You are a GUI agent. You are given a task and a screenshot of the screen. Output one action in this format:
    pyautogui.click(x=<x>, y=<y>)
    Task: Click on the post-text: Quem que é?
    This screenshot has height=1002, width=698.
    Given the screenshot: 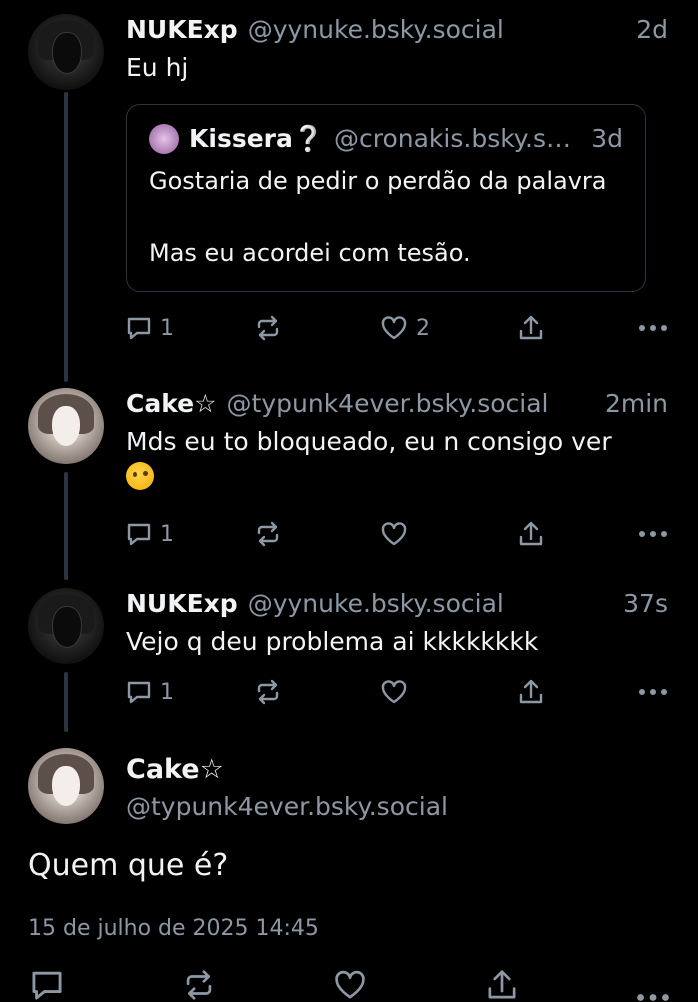 What is the action you would take?
    pyautogui.click(x=128, y=865)
    